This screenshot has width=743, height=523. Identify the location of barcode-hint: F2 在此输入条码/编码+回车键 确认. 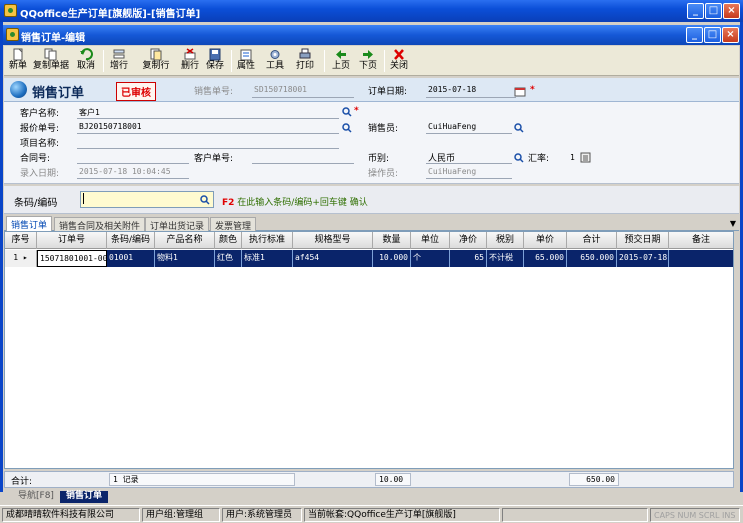
(295, 203).